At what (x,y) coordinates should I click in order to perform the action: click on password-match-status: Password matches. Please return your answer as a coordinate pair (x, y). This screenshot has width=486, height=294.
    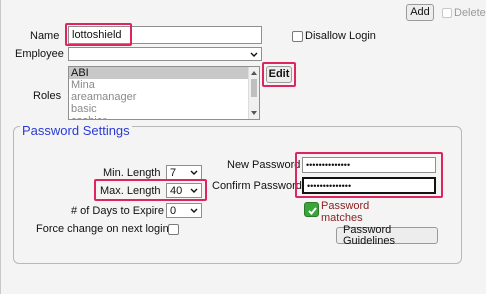
    Looking at the image, I should click on (345, 212).